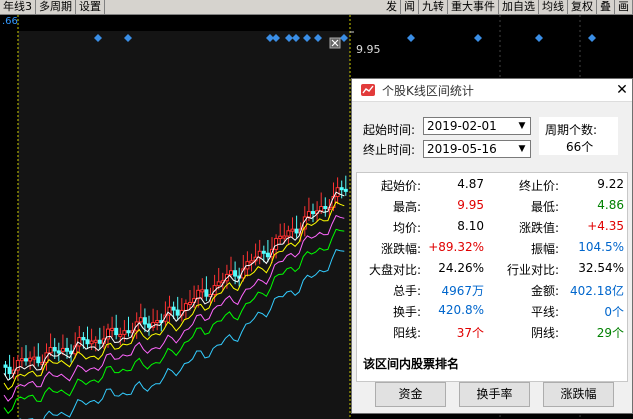 This screenshot has width=633, height=419. Describe the element at coordinates (406, 291) in the screenshot. I see `stat-label: 总手:` at that location.